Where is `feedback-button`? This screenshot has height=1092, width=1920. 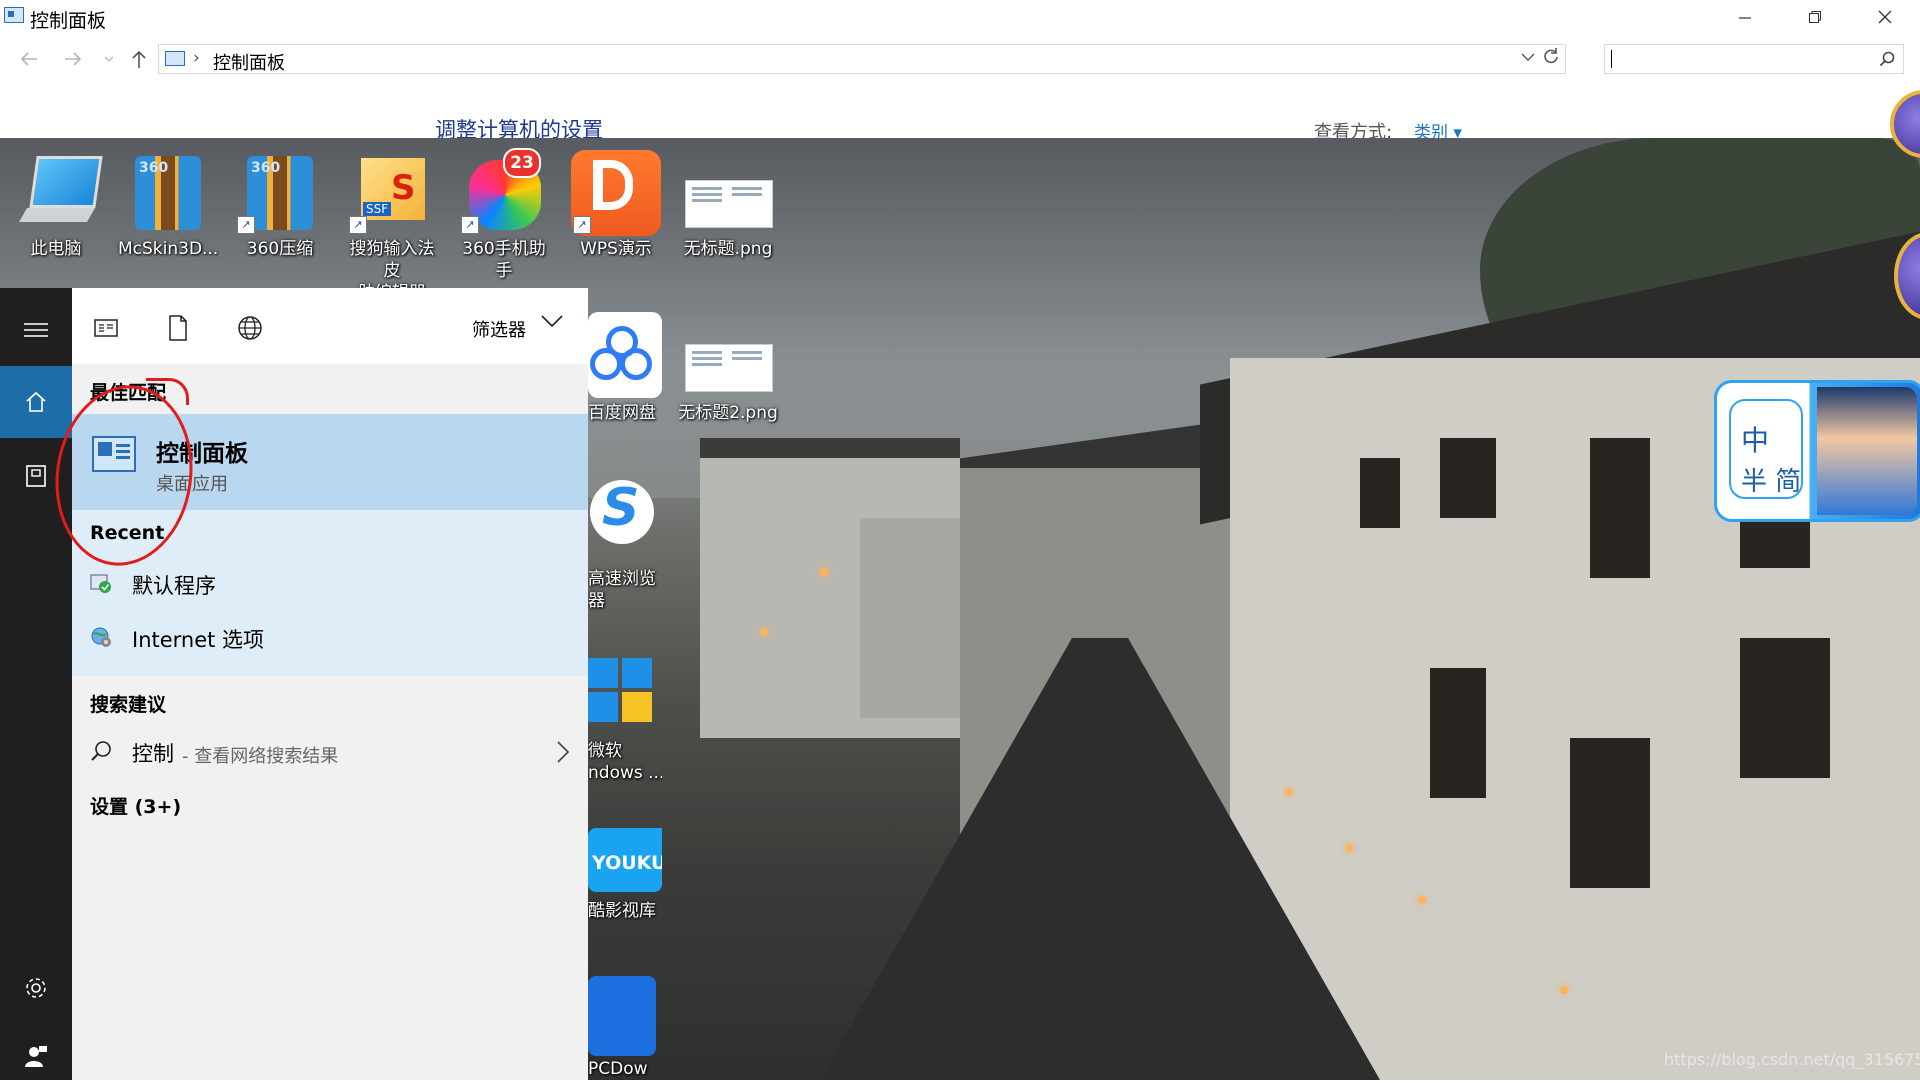
feedback-button is located at coordinates (36, 1056).